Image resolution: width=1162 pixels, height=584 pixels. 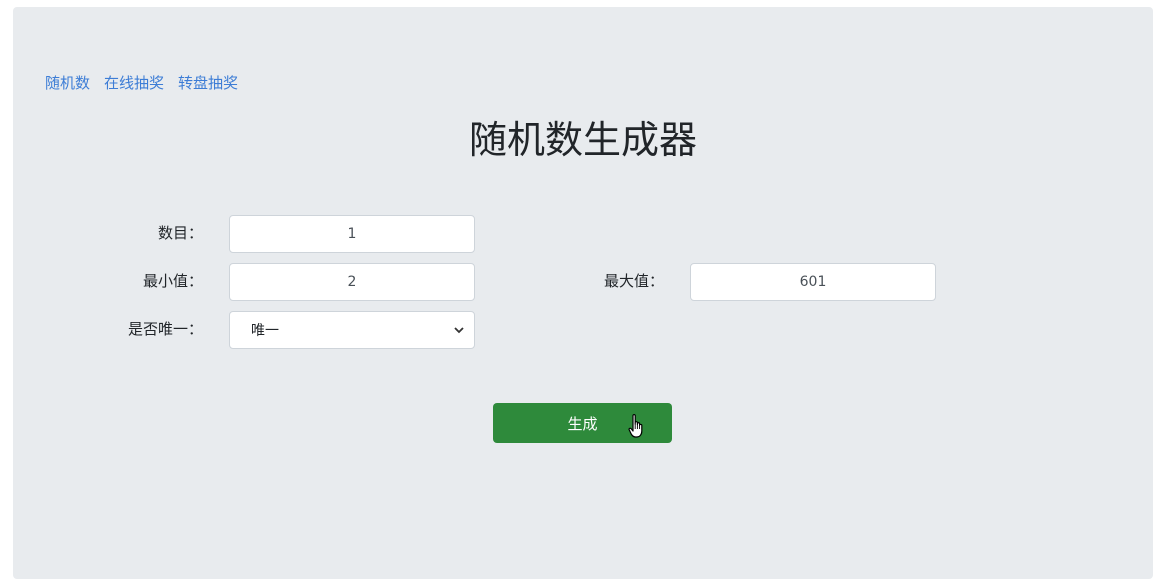 I want to click on chevron-down-icon, so click(x=459, y=330).